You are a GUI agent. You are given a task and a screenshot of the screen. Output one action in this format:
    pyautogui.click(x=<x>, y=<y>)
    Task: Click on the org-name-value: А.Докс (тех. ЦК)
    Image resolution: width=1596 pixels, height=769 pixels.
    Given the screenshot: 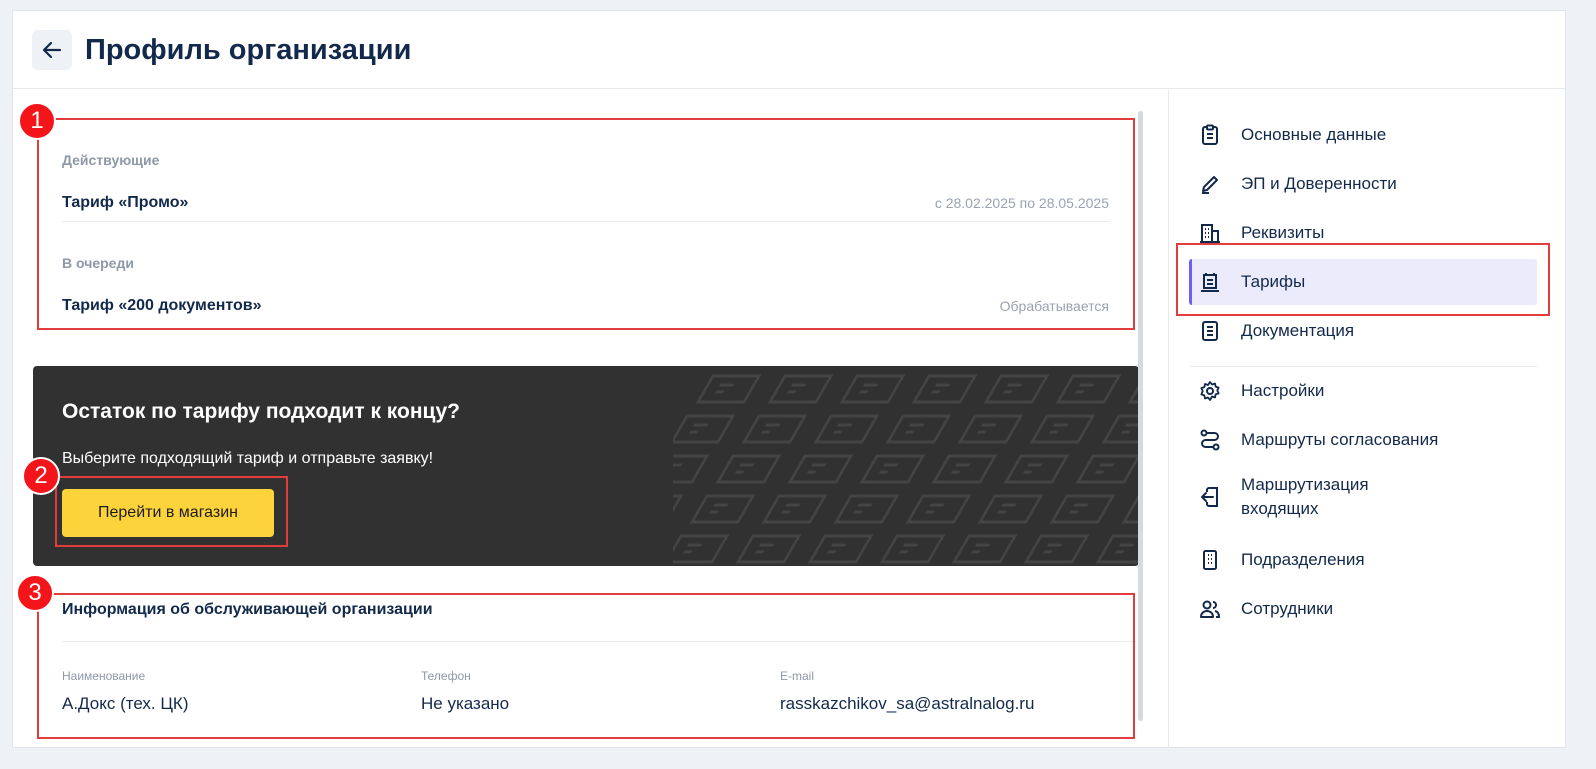 What is the action you would take?
    pyautogui.click(x=125, y=703)
    